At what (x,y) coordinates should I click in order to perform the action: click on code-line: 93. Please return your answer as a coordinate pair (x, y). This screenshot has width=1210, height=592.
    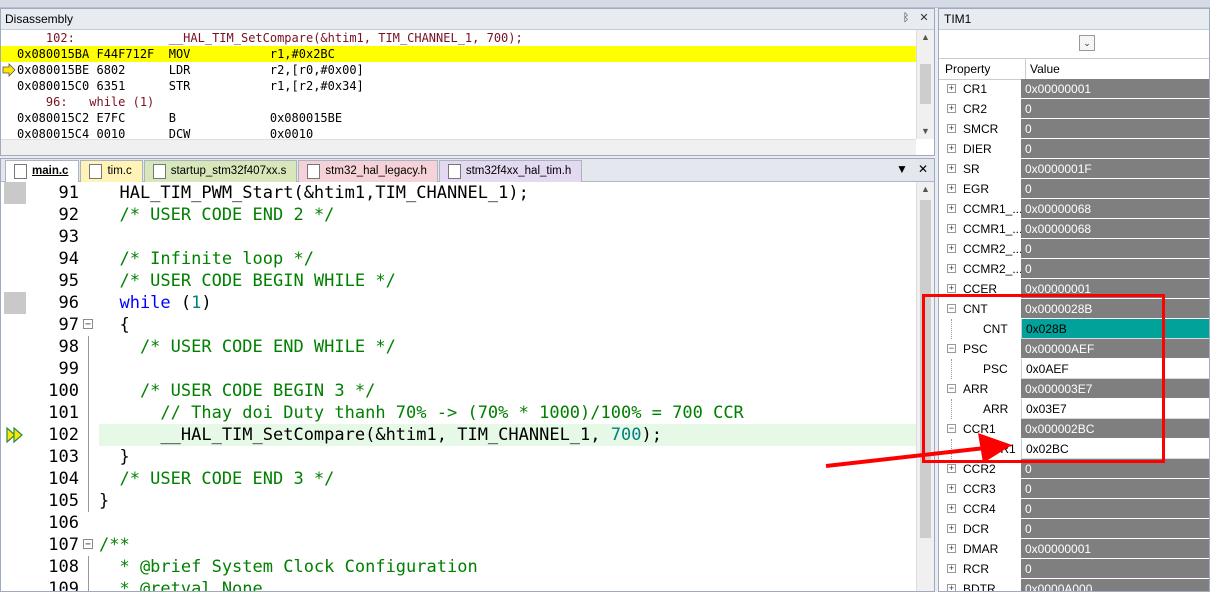
    Looking at the image, I should click on (458, 237).